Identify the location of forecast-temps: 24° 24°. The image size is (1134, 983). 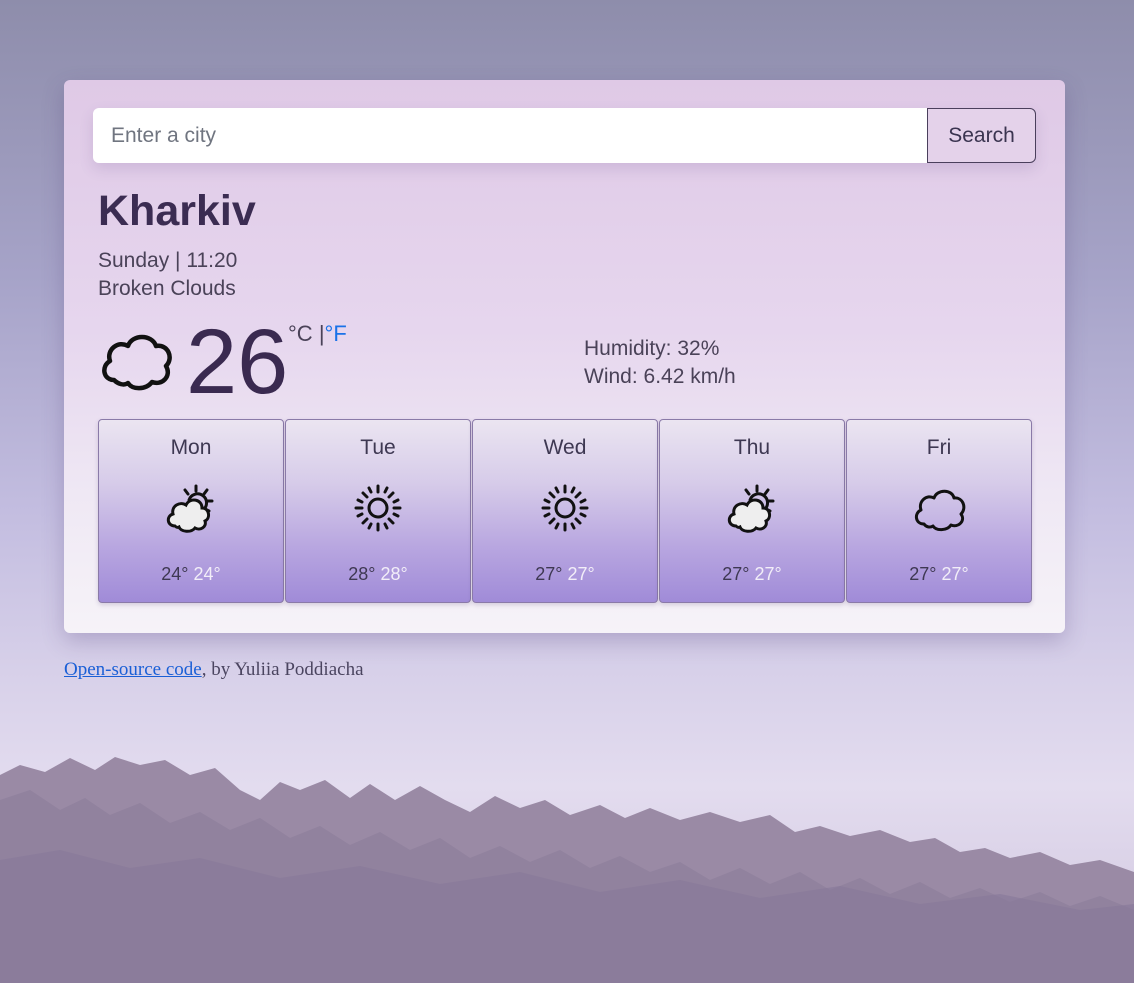
(191, 574).